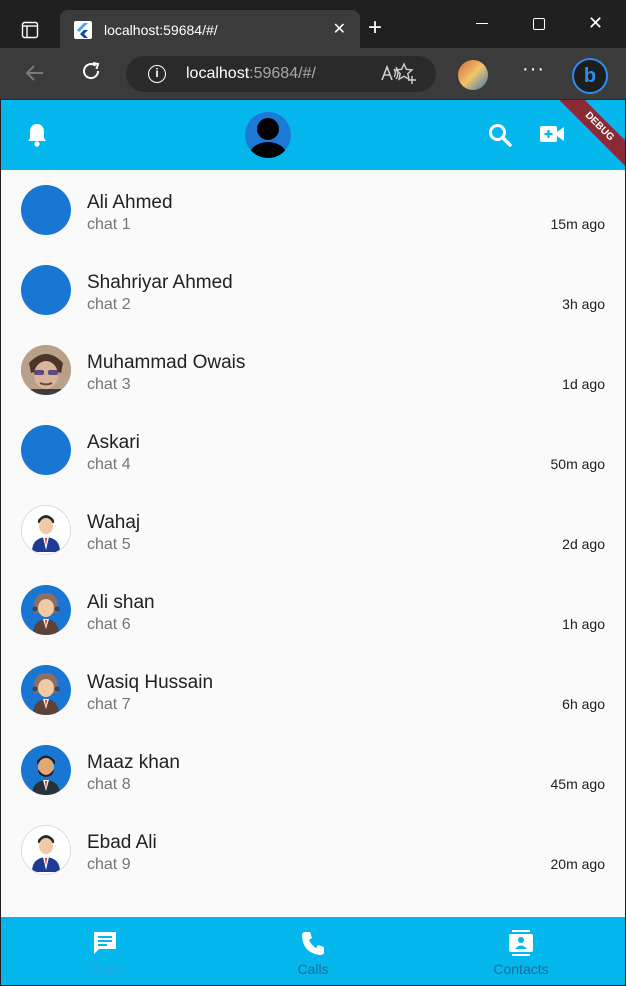 This screenshot has width=626, height=986. Describe the element at coordinates (268, 135) in the screenshot. I see `user-avatar-icon` at that location.